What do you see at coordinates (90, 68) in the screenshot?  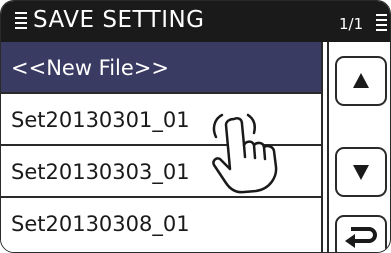 I see `list-item-label: <<New File>>` at bounding box center [90, 68].